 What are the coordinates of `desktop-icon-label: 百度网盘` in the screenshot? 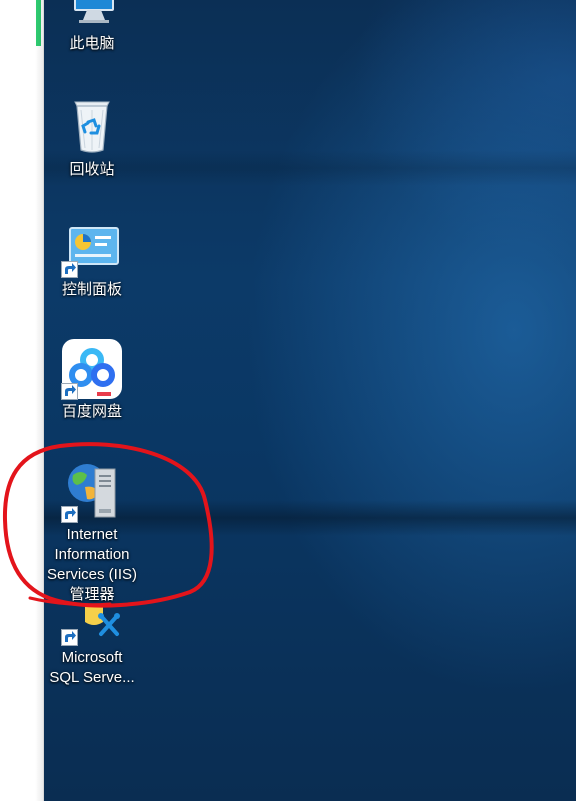 It's located at (91, 411).